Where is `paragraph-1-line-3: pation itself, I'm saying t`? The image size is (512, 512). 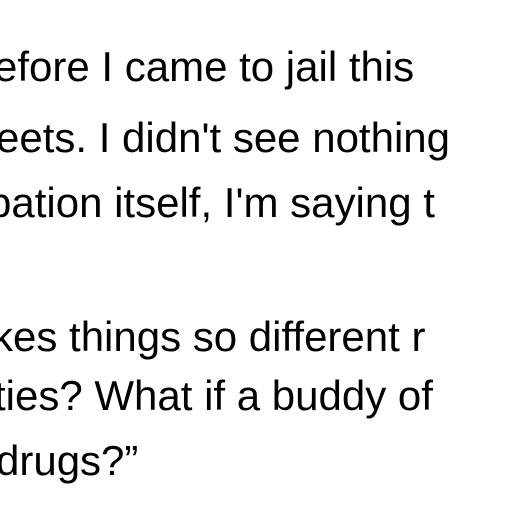
paragraph-1-line-3: pation itself, I'm saying t is located at coordinates (217, 202).